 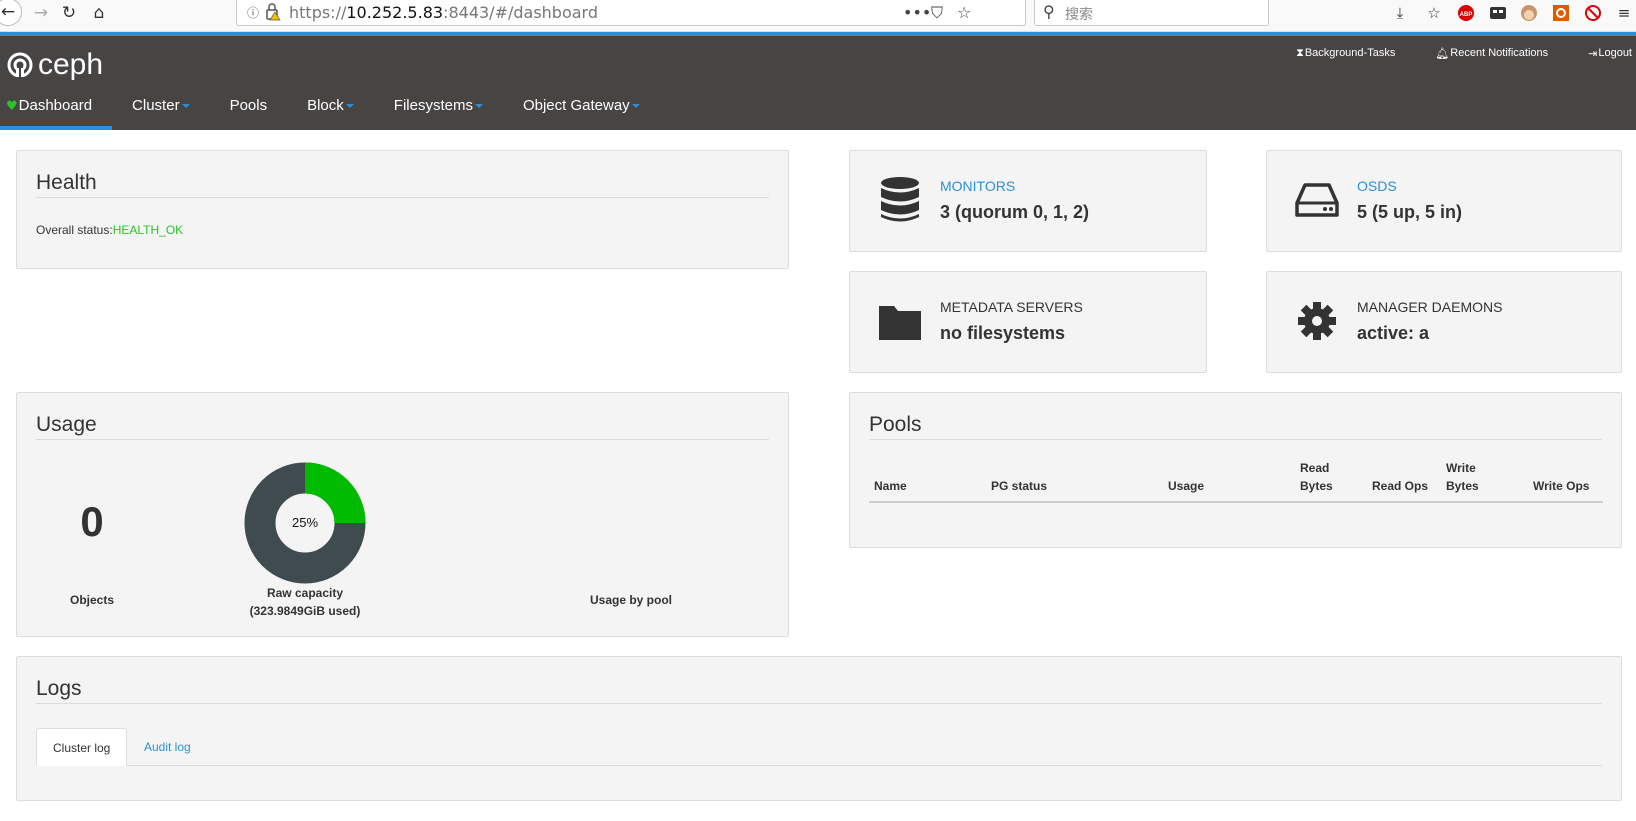 I want to click on info-icon: ⓘ, so click(x=253, y=12).